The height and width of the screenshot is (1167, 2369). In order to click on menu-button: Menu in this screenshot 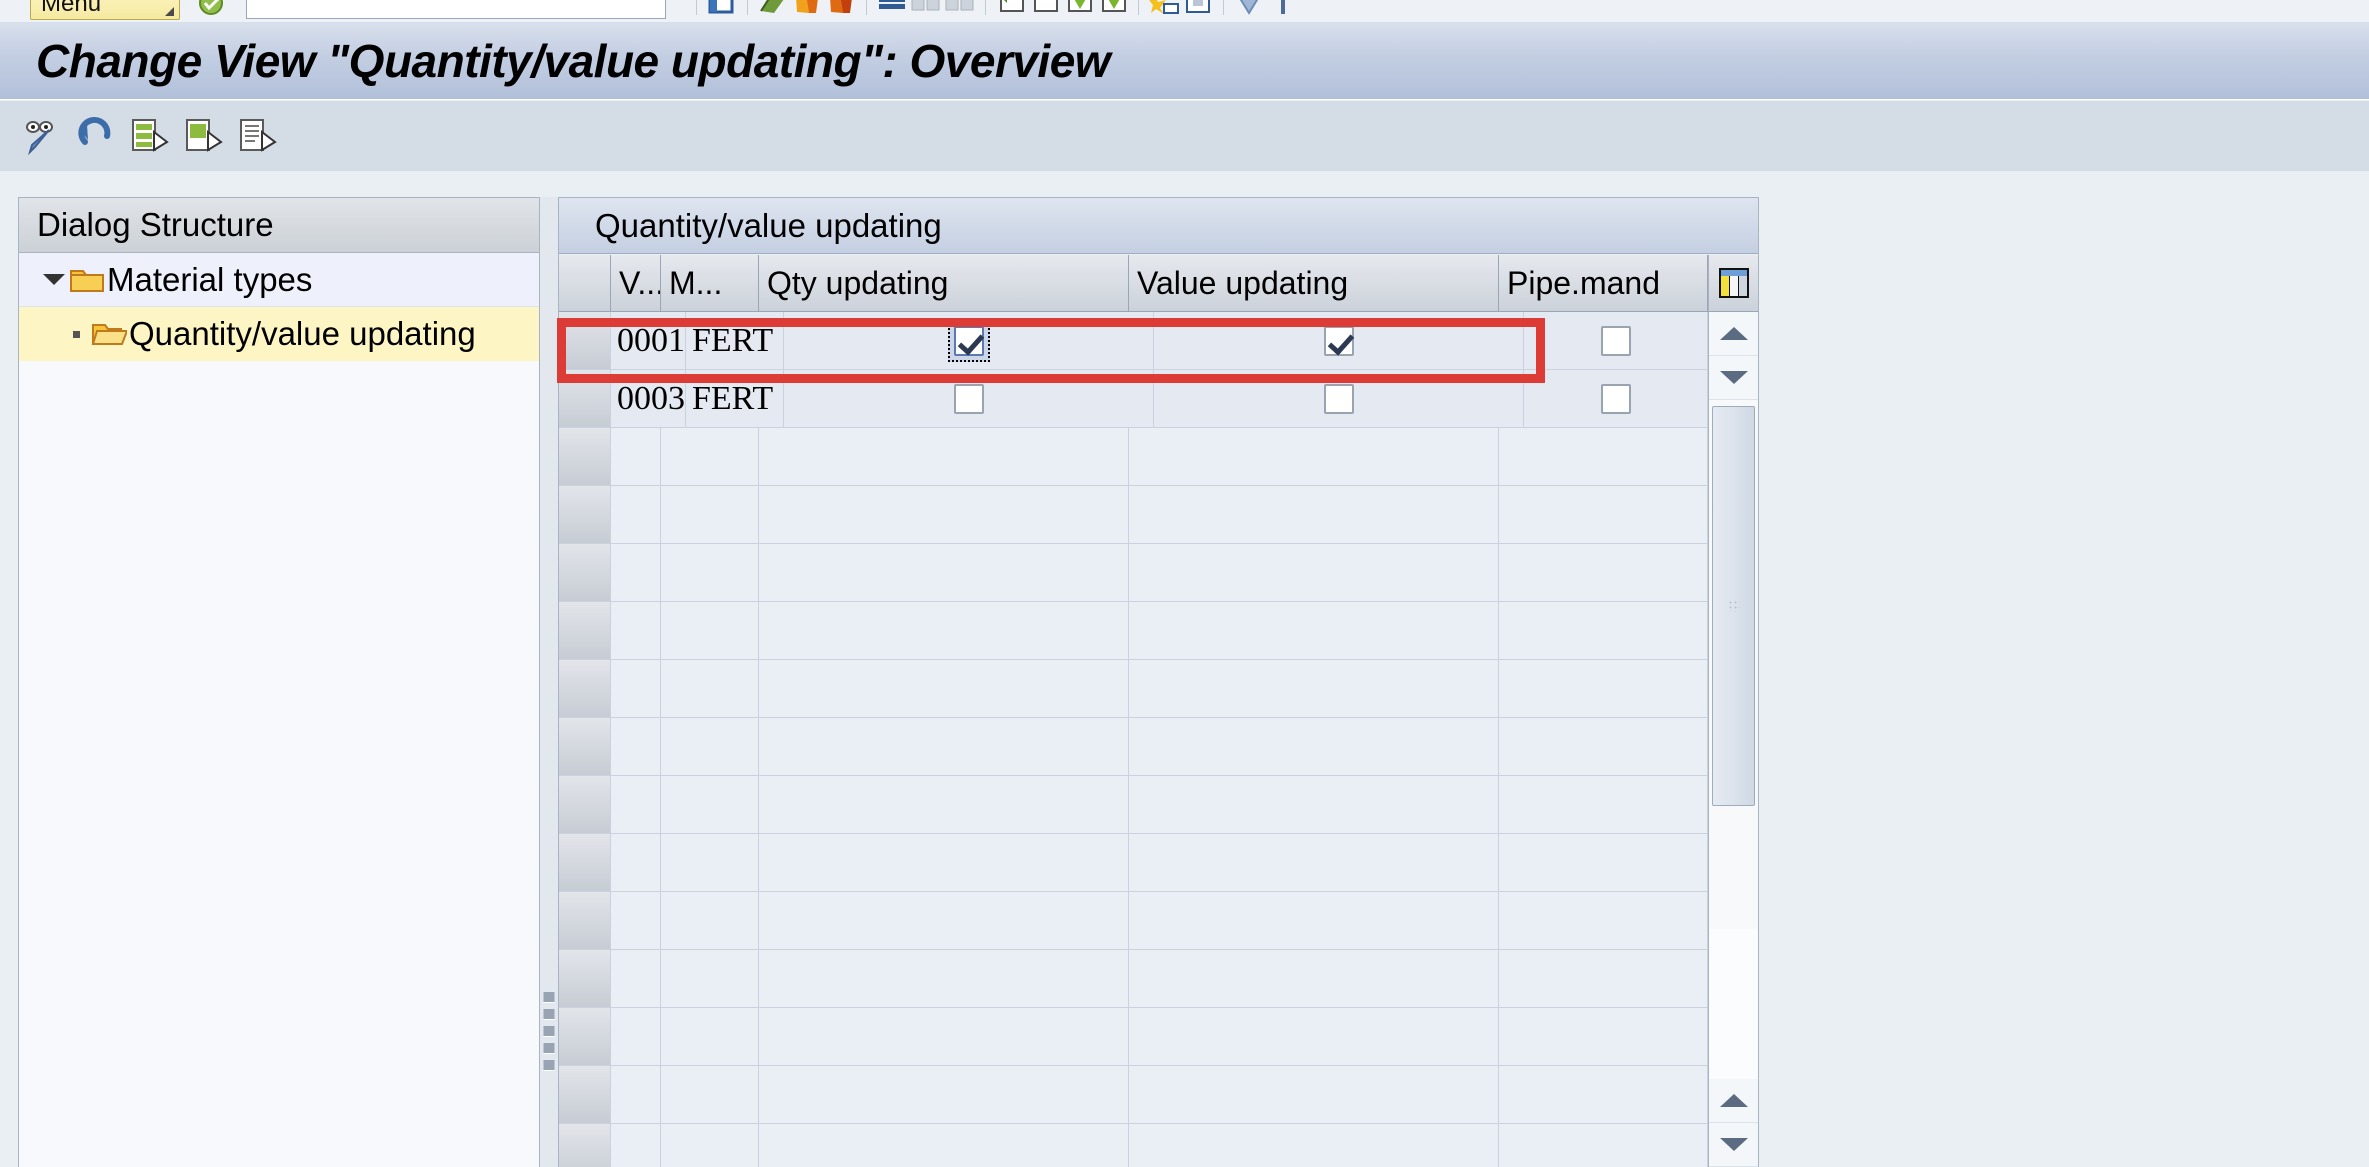, I will do `click(105, 10)`.